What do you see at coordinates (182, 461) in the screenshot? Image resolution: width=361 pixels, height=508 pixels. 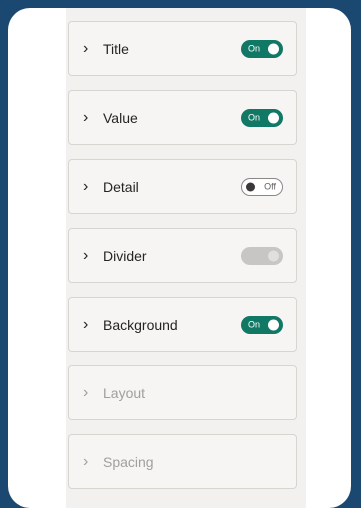 I see `section-spacing: › Spacing` at bounding box center [182, 461].